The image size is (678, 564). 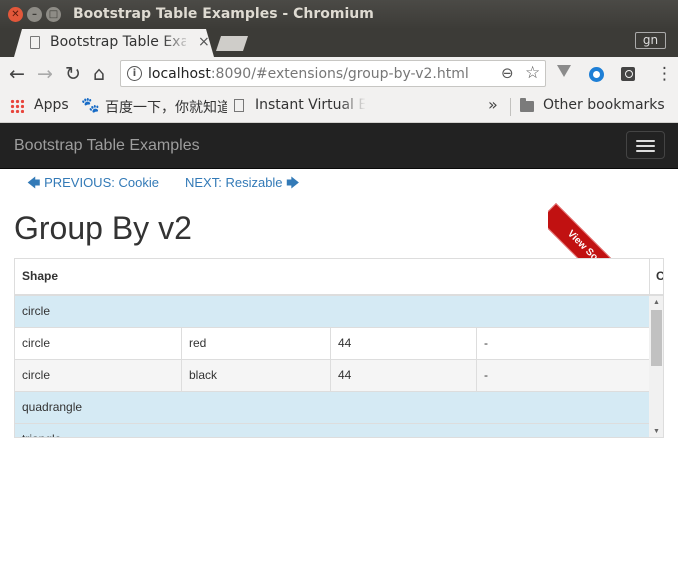 I want to click on bookmark-star-icon: ☆, so click(x=532, y=73).